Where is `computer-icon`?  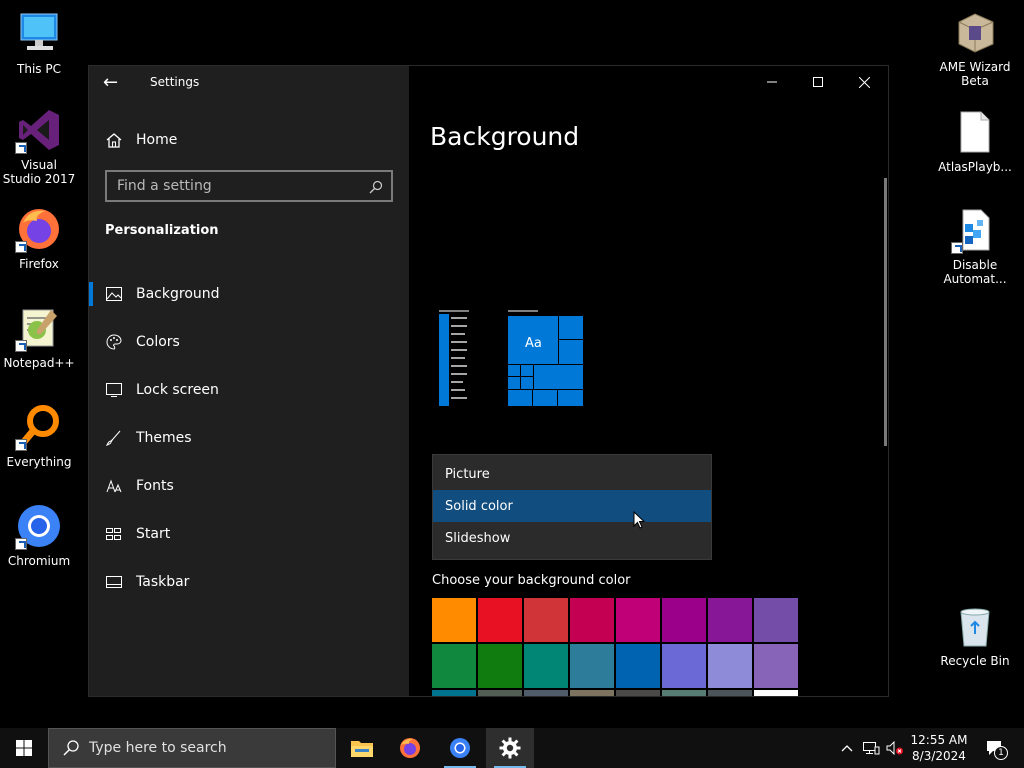 computer-icon is located at coordinates (39, 34).